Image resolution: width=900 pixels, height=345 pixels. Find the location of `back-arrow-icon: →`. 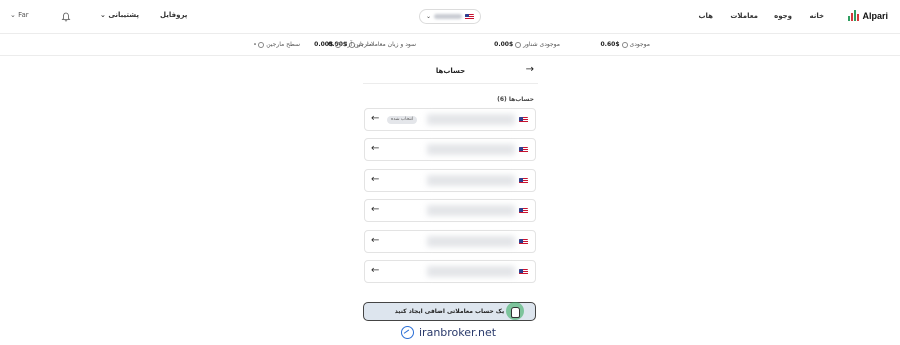

back-arrow-icon: → is located at coordinates (530, 69).